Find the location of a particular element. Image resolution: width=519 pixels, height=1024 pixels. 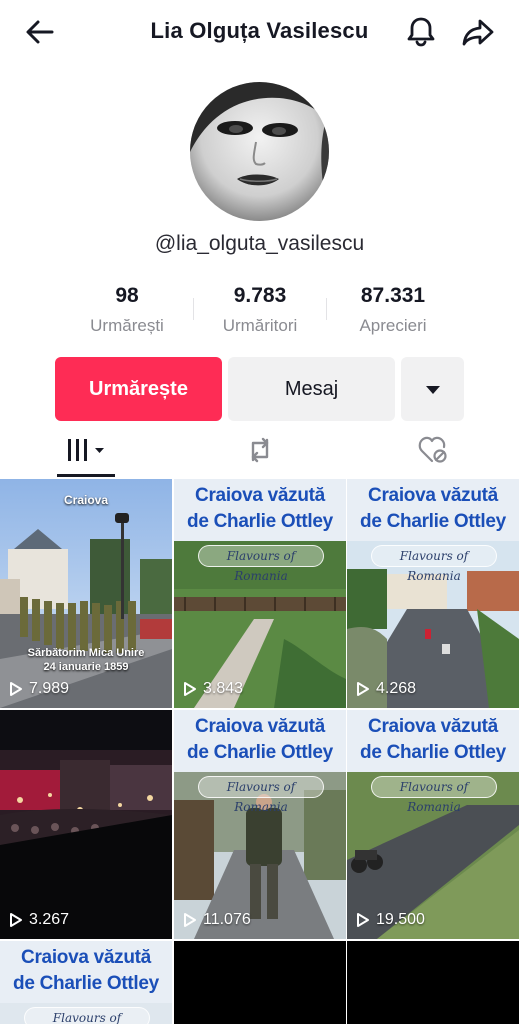

view-count-value: 3.267 is located at coordinates (49, 919).